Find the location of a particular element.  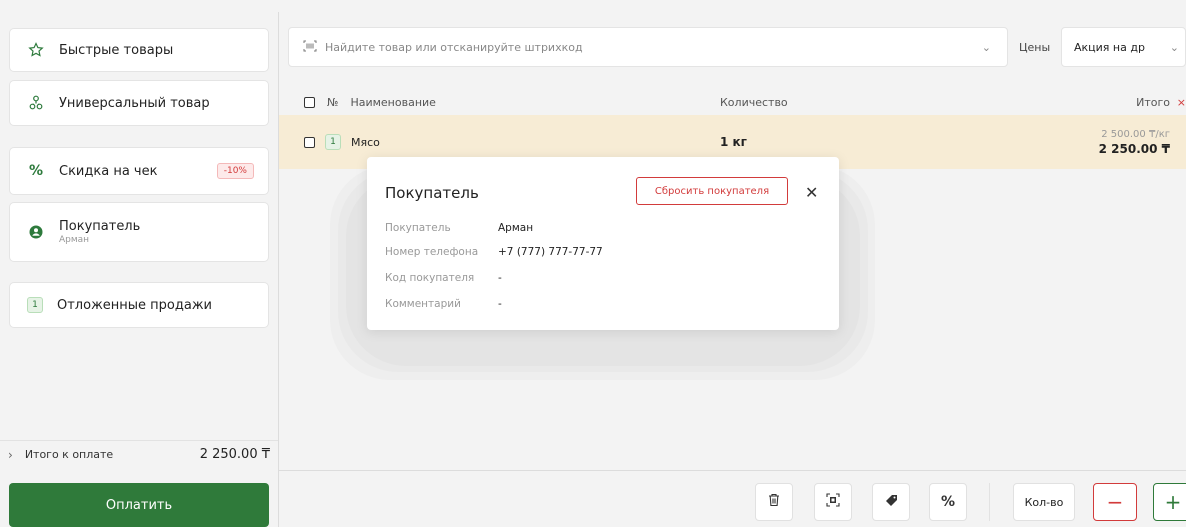

universal-item-button: Универсальный товар is located at coordinates (139, 103).